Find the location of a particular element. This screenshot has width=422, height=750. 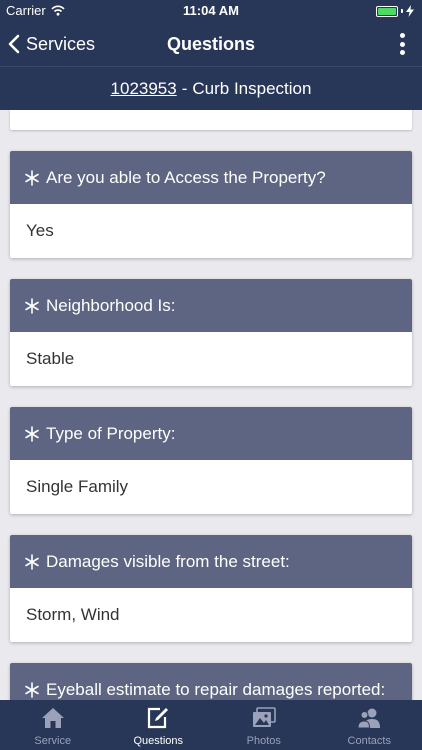

back-button: Services is located at coordinates (51, 44).